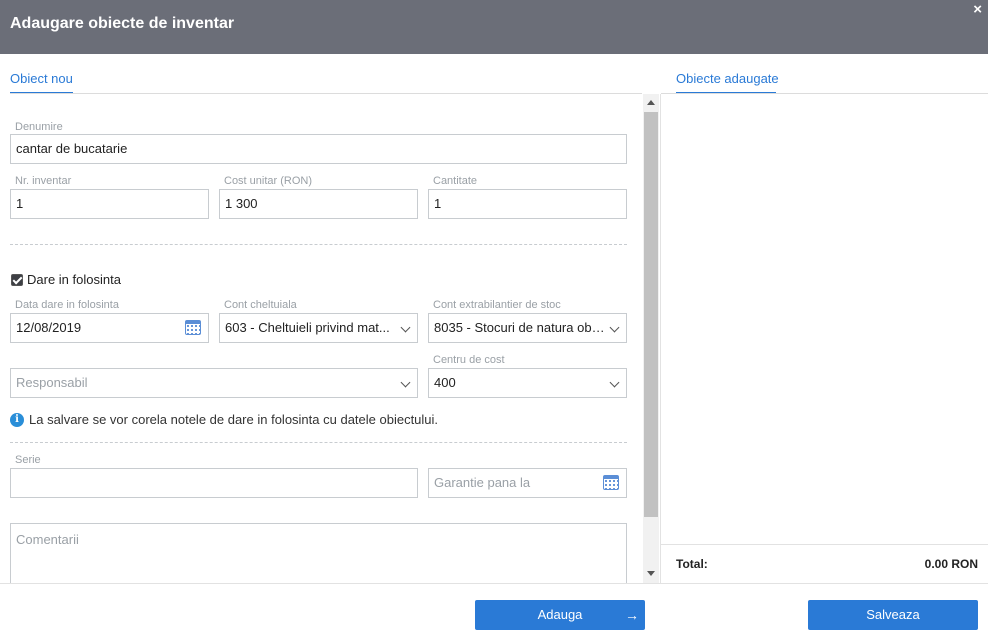  Describe the element at coordinates (28, 460) in the screenshot. I see `serie-label: Serie` at that location.